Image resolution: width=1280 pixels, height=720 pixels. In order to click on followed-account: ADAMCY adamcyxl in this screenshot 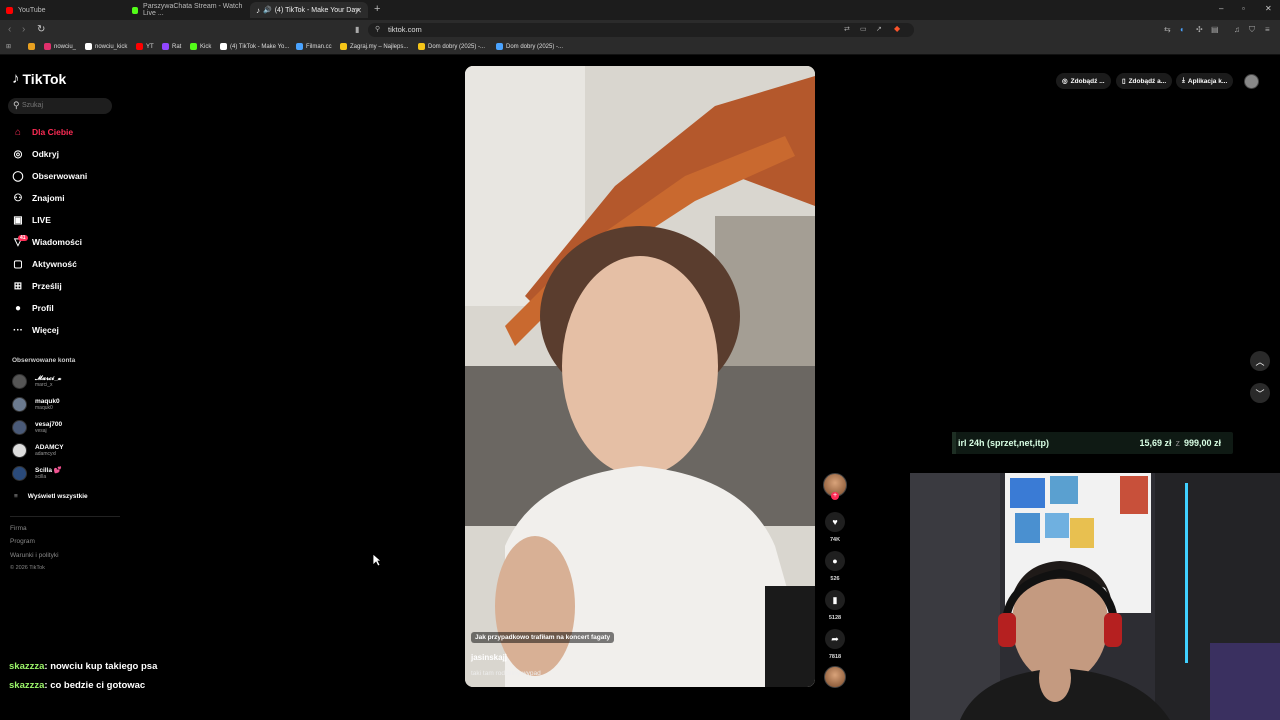, I will do `click(38, 450)`.